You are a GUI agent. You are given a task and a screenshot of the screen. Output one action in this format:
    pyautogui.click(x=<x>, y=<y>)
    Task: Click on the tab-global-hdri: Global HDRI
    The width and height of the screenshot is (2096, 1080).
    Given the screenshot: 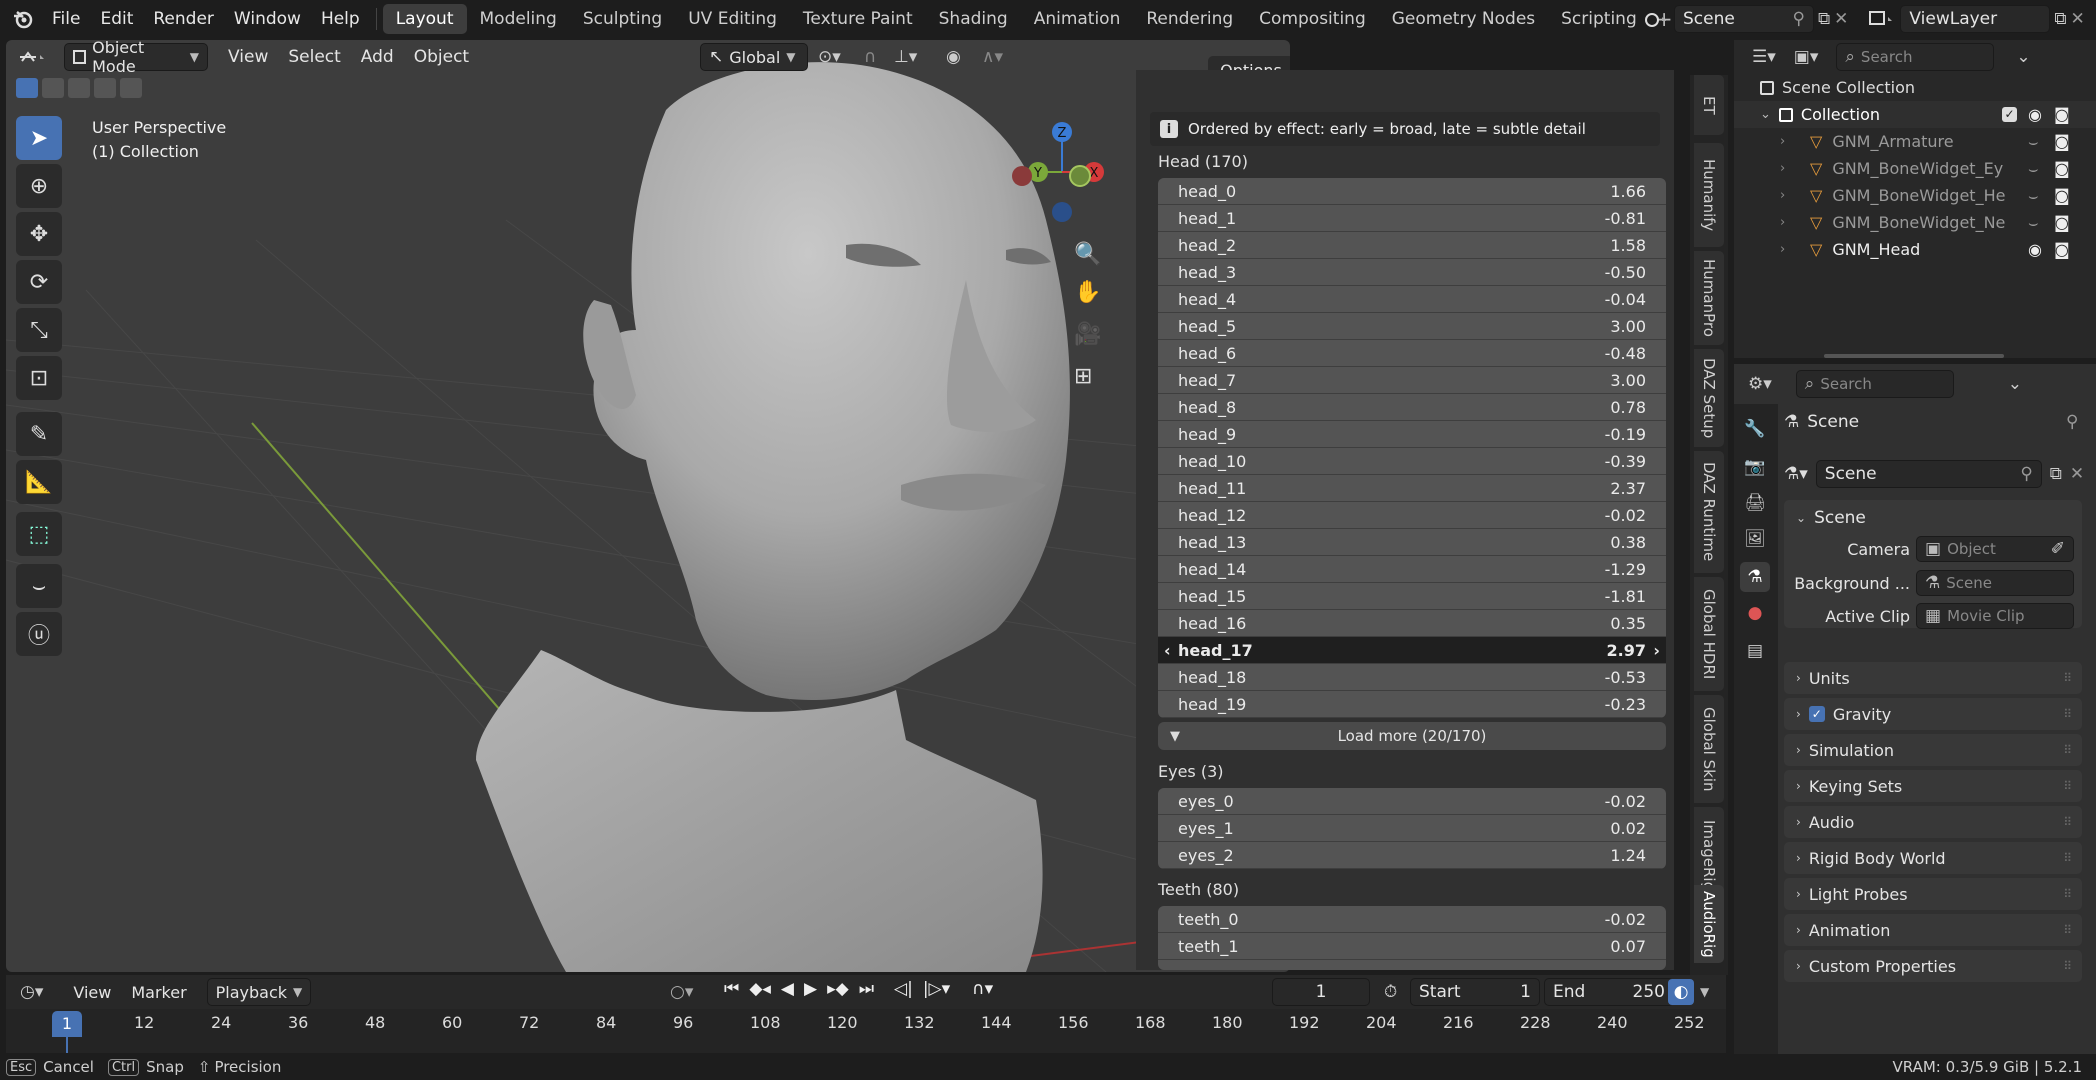 What is the action you would take?
    pyautogui.click(x=1709, y=634)
    